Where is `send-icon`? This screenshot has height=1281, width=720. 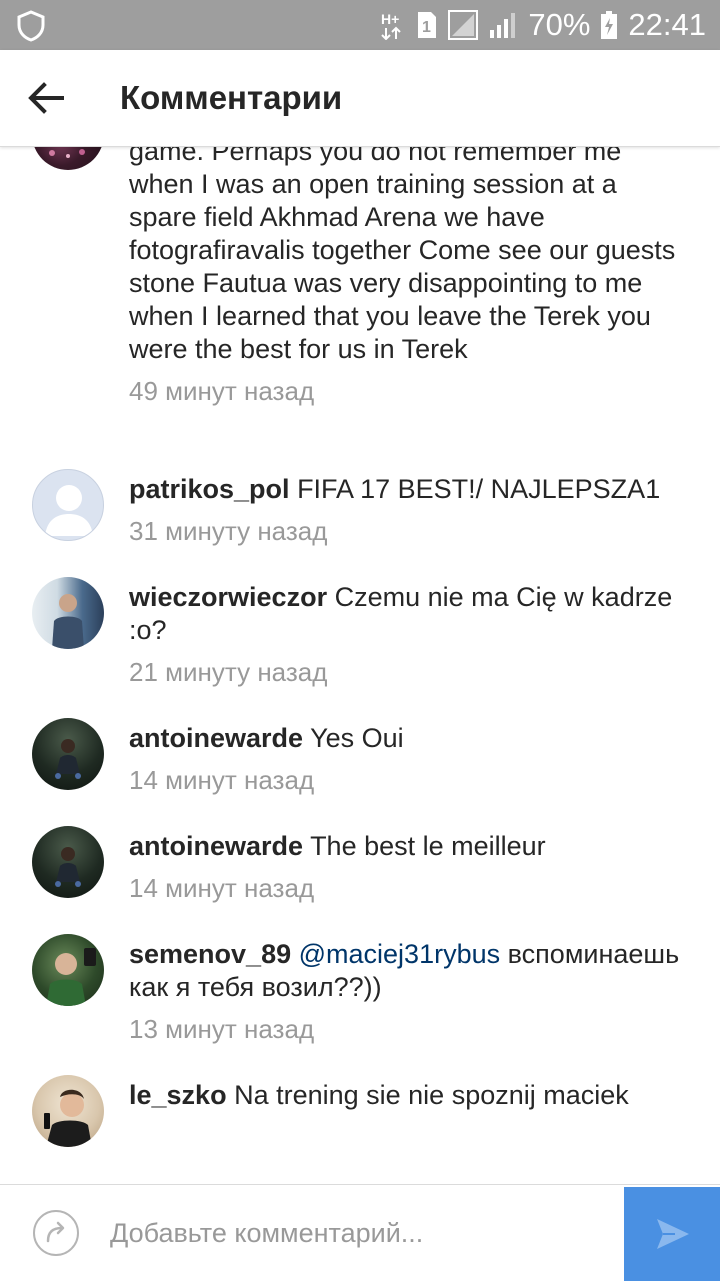 send-icon is located at coordinates (673, 1234).